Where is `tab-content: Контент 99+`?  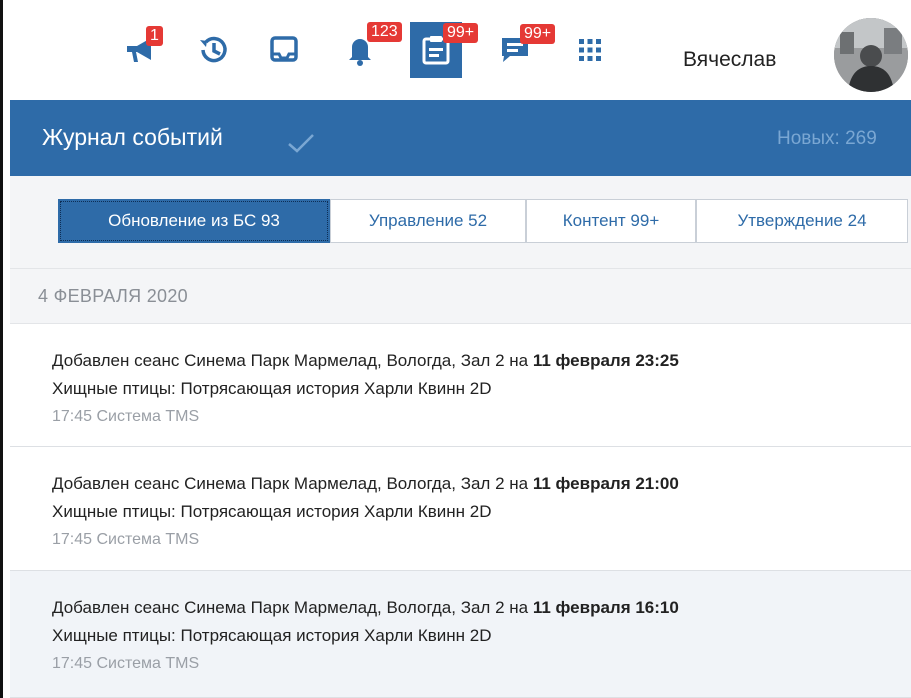 tab-content: Контент 99+ is located at coordinates (611, 221).